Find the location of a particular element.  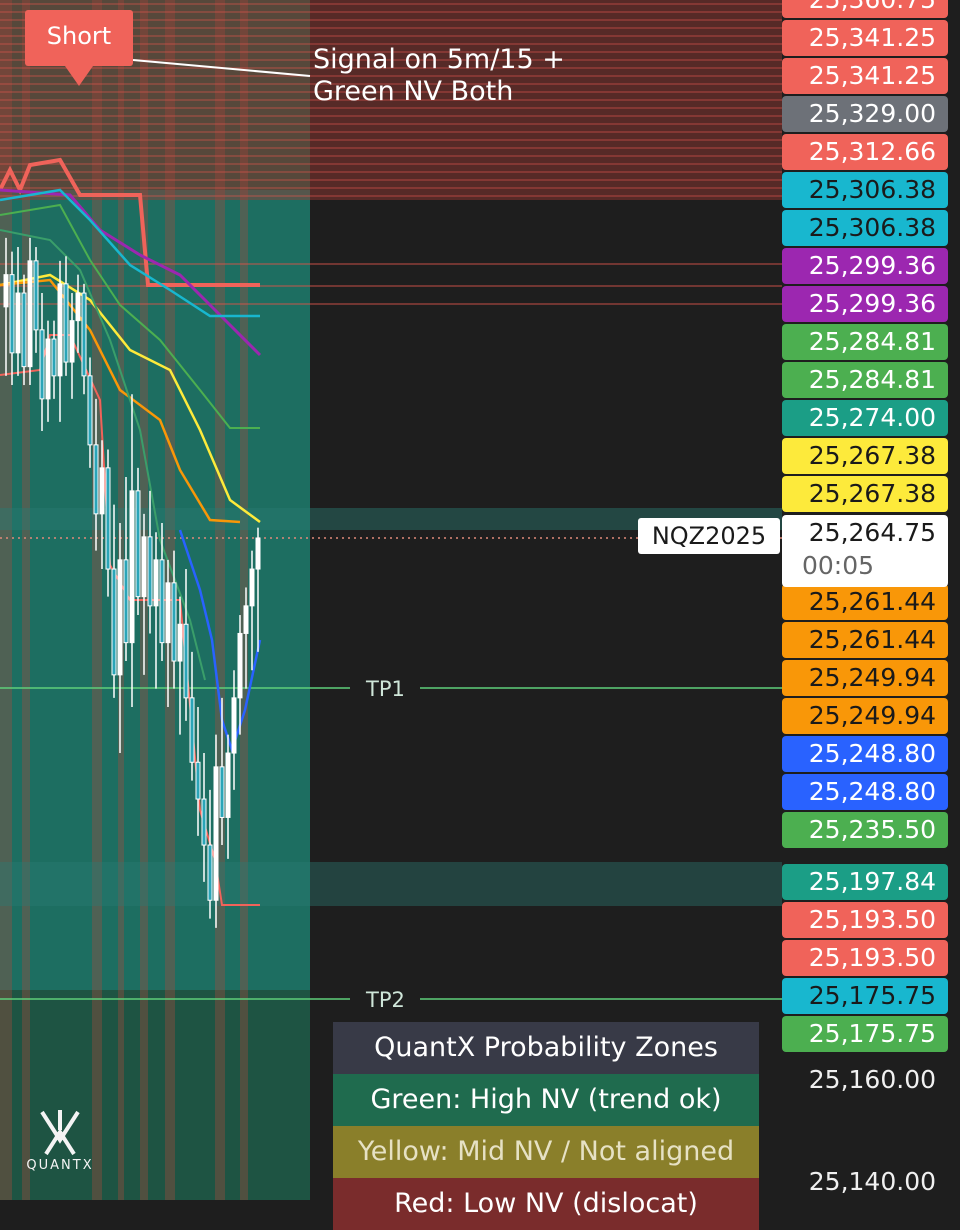

current-price: 25,264.75 is located at coordinates (872, 532).